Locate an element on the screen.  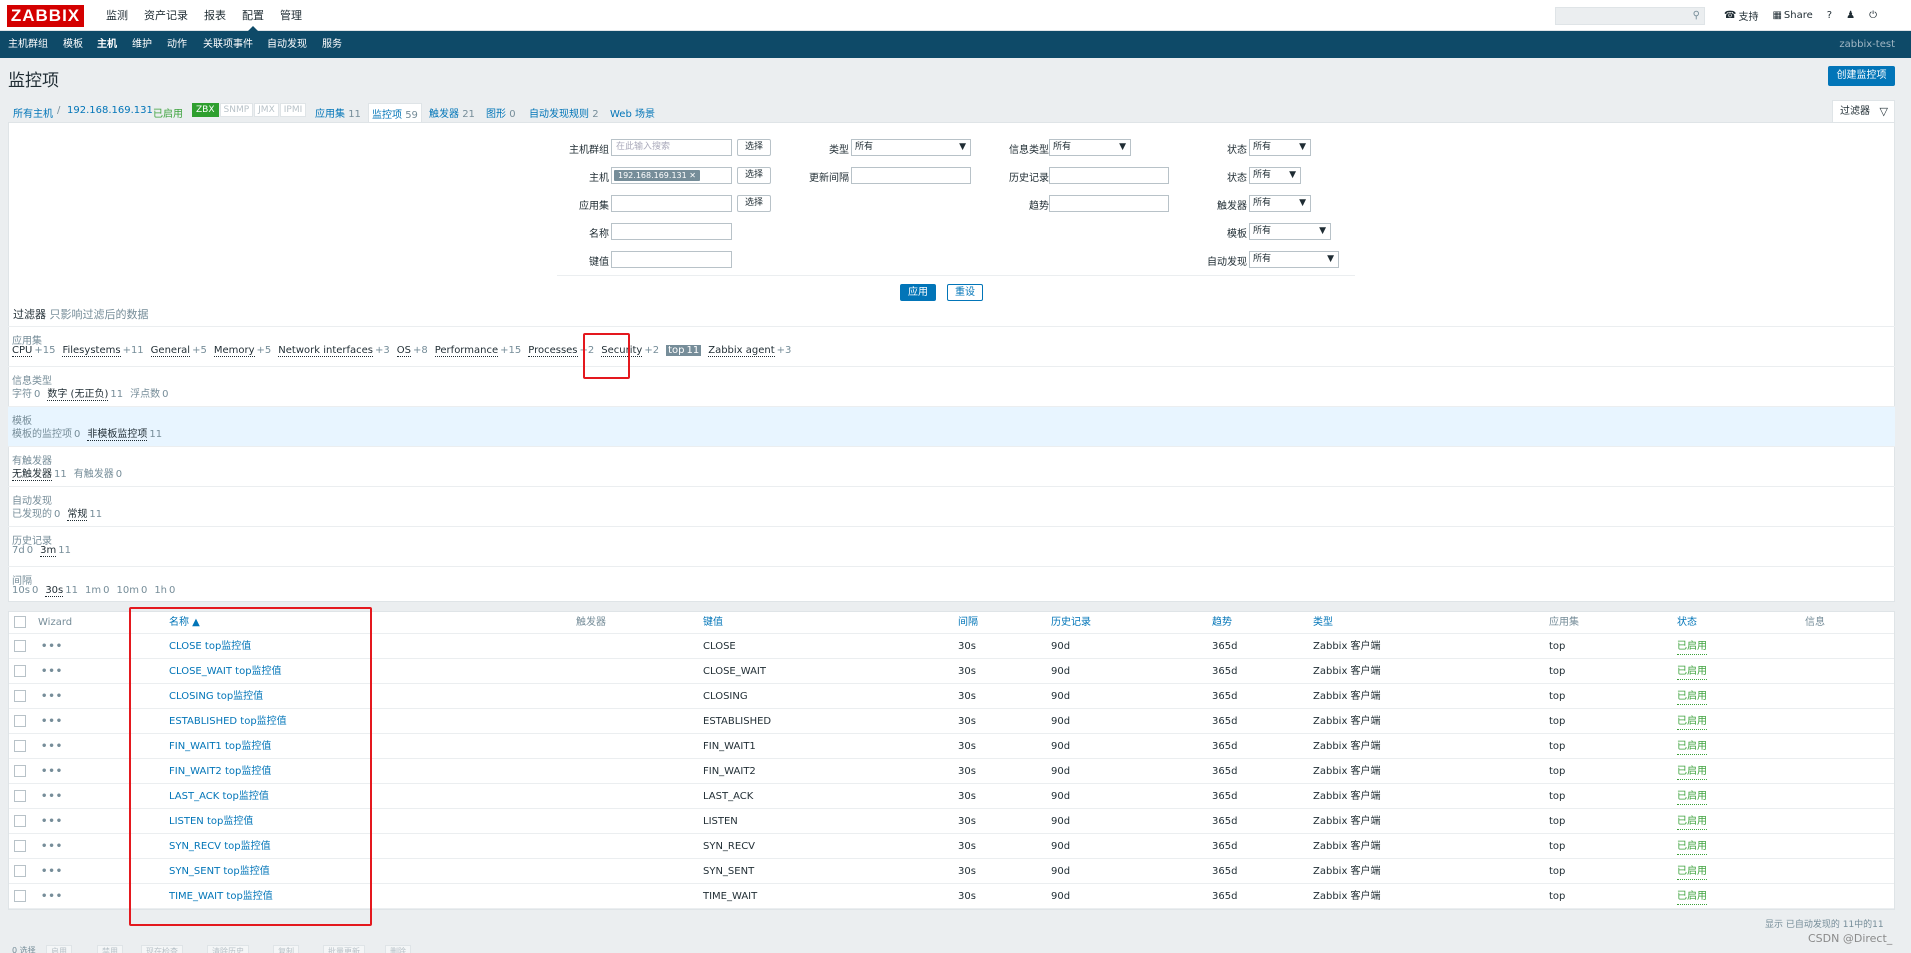
subfilter-value: Zabbix agent +3 is located at coordinates (749, 351).